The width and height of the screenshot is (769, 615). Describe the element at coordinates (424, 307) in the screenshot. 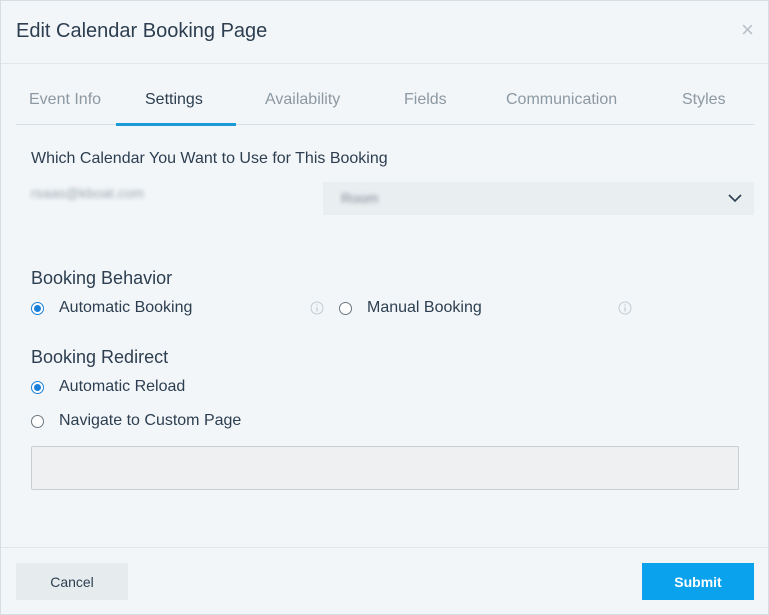

I see `radio-label: Manual Booking` at that location.